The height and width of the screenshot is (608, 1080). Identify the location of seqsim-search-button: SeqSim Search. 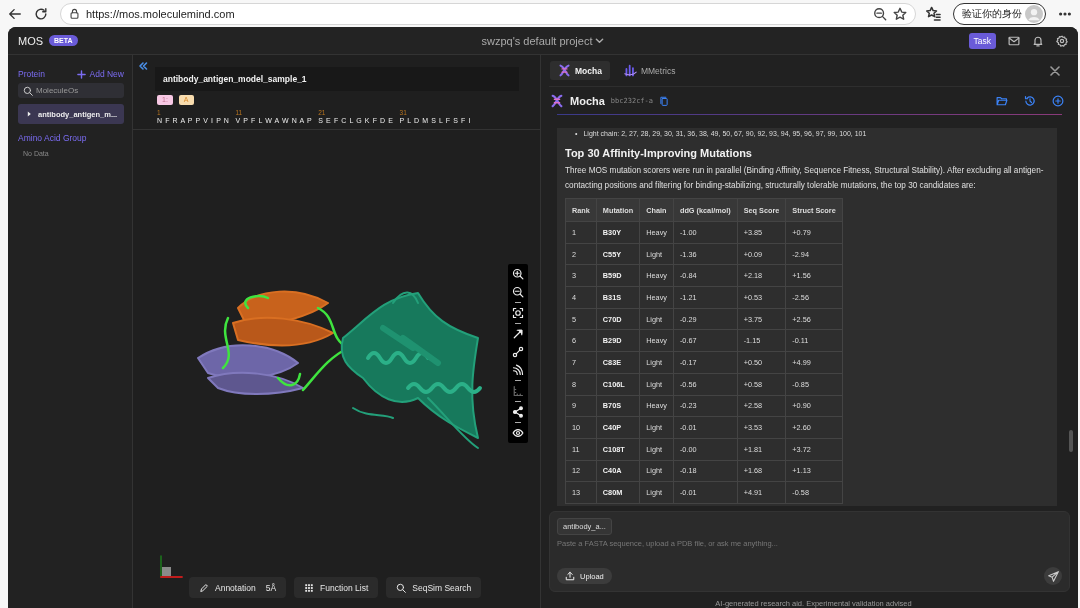
(434, 587).